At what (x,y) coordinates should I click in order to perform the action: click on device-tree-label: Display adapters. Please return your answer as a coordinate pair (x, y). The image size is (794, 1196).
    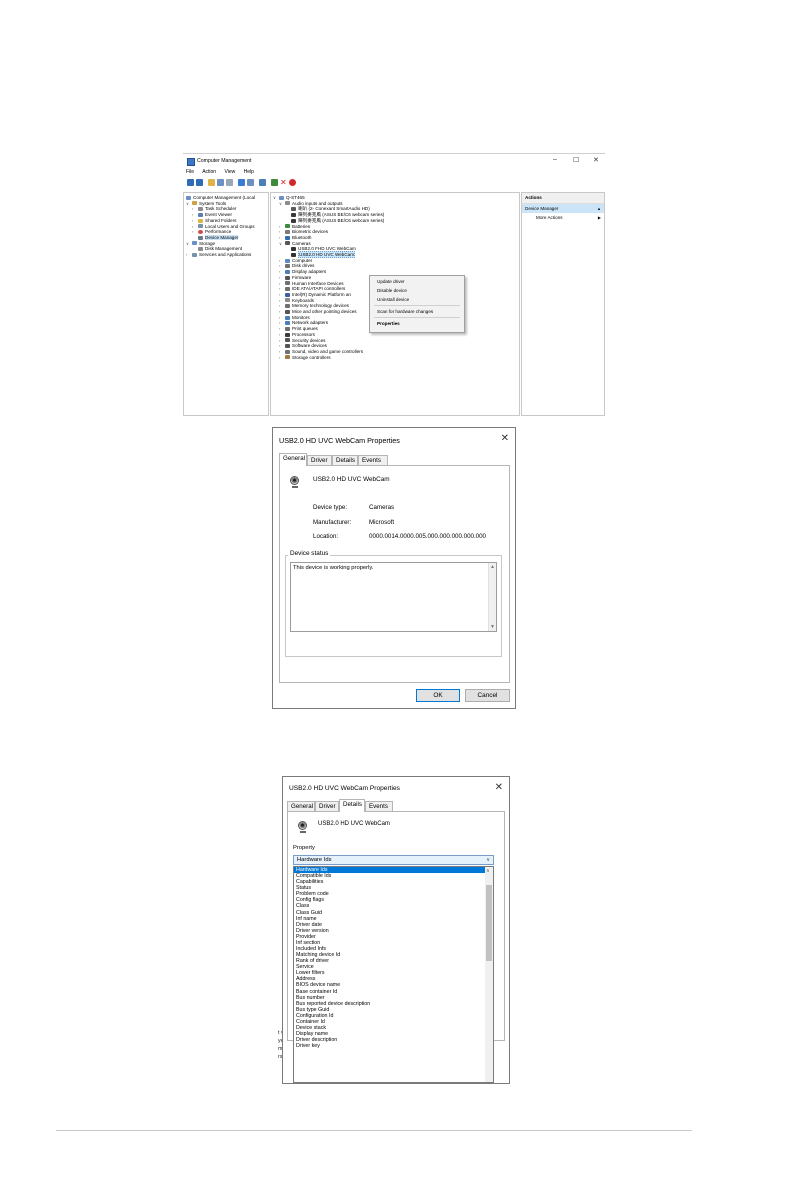
    Looking at the image, I should click on (309, 272).